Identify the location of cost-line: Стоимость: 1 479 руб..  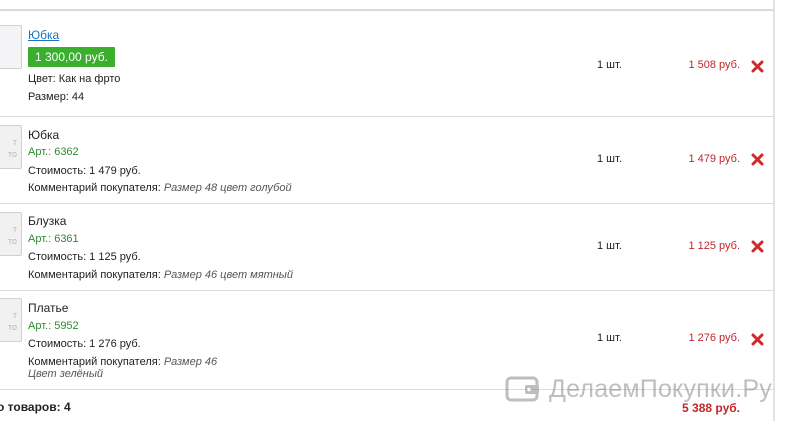
(84, 171).